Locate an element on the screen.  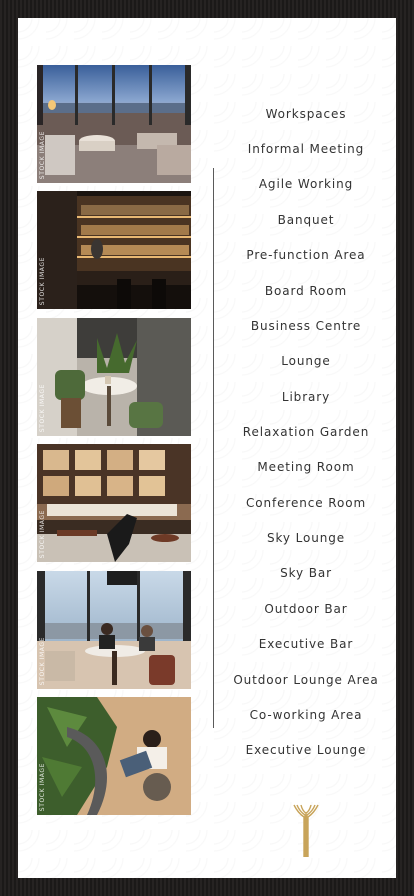
photo-coworking: STOCK IMAGE is located at coordinates (114, 756).